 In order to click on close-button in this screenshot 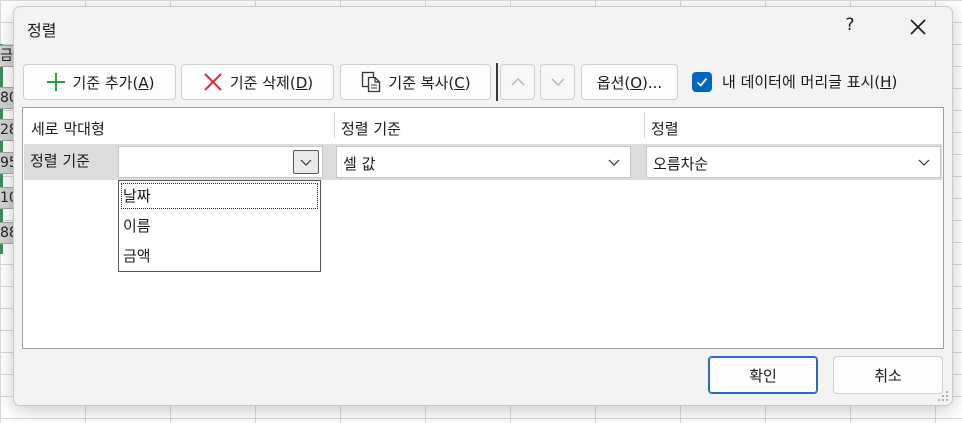, I will do `click(918, 27)`.